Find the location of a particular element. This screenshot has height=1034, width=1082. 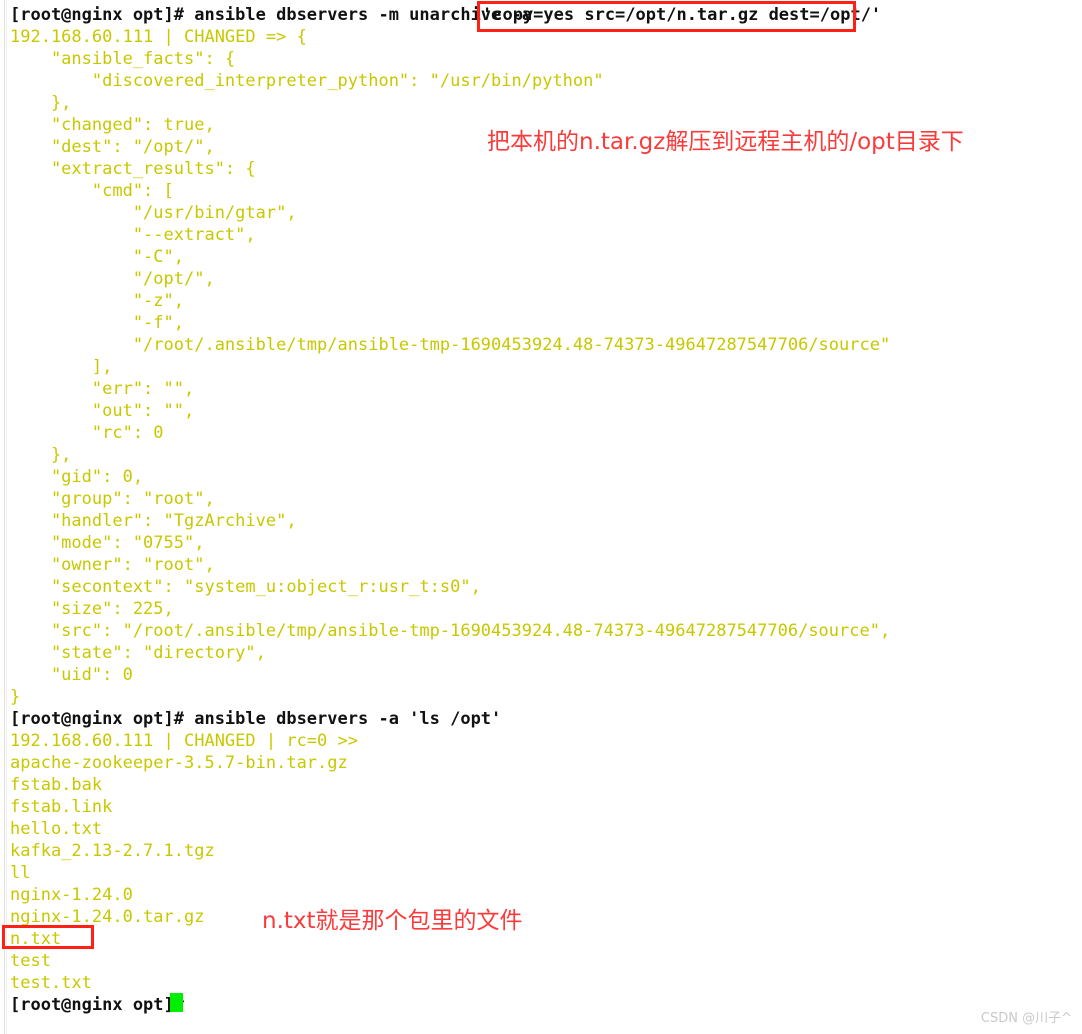

terminal-output-line: "extract_results": { is located at coordinates (133, 169).